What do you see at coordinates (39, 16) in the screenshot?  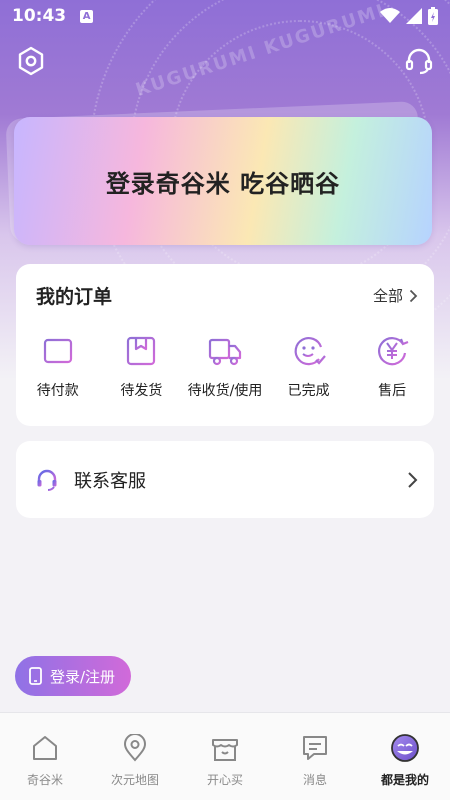 I see `status-time: 10:43` at bounding box center [39, 16].